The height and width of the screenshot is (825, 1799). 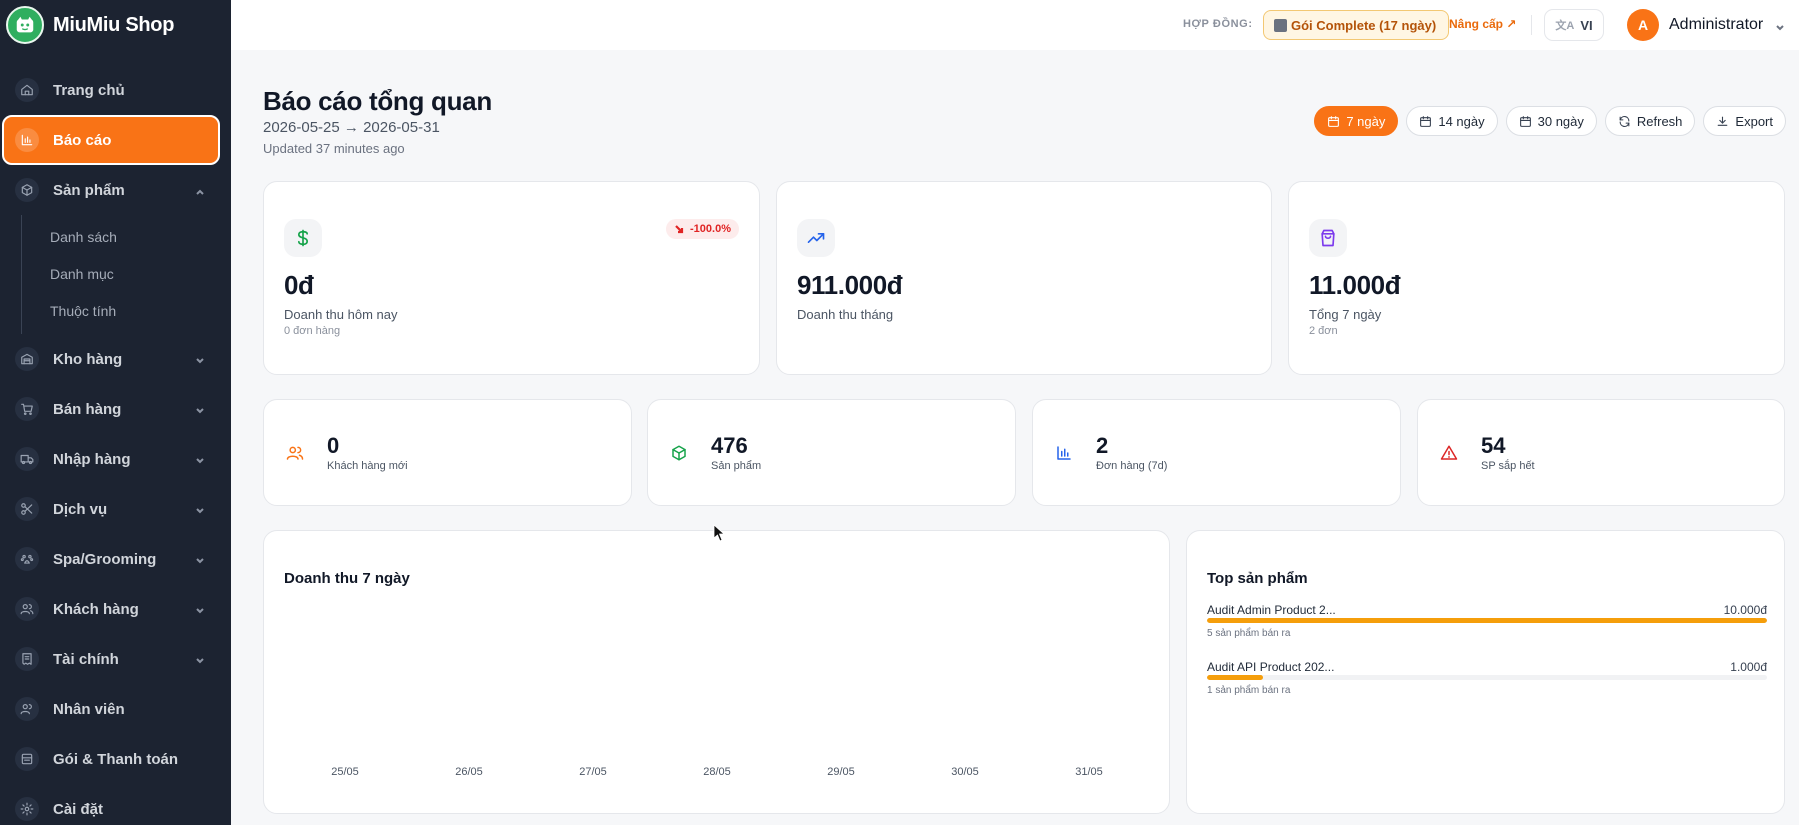 What do you see at coordinates (345, 772) in the screenshot?
I see `x-tick-label: 25/05` at bounding box center [345, 772].